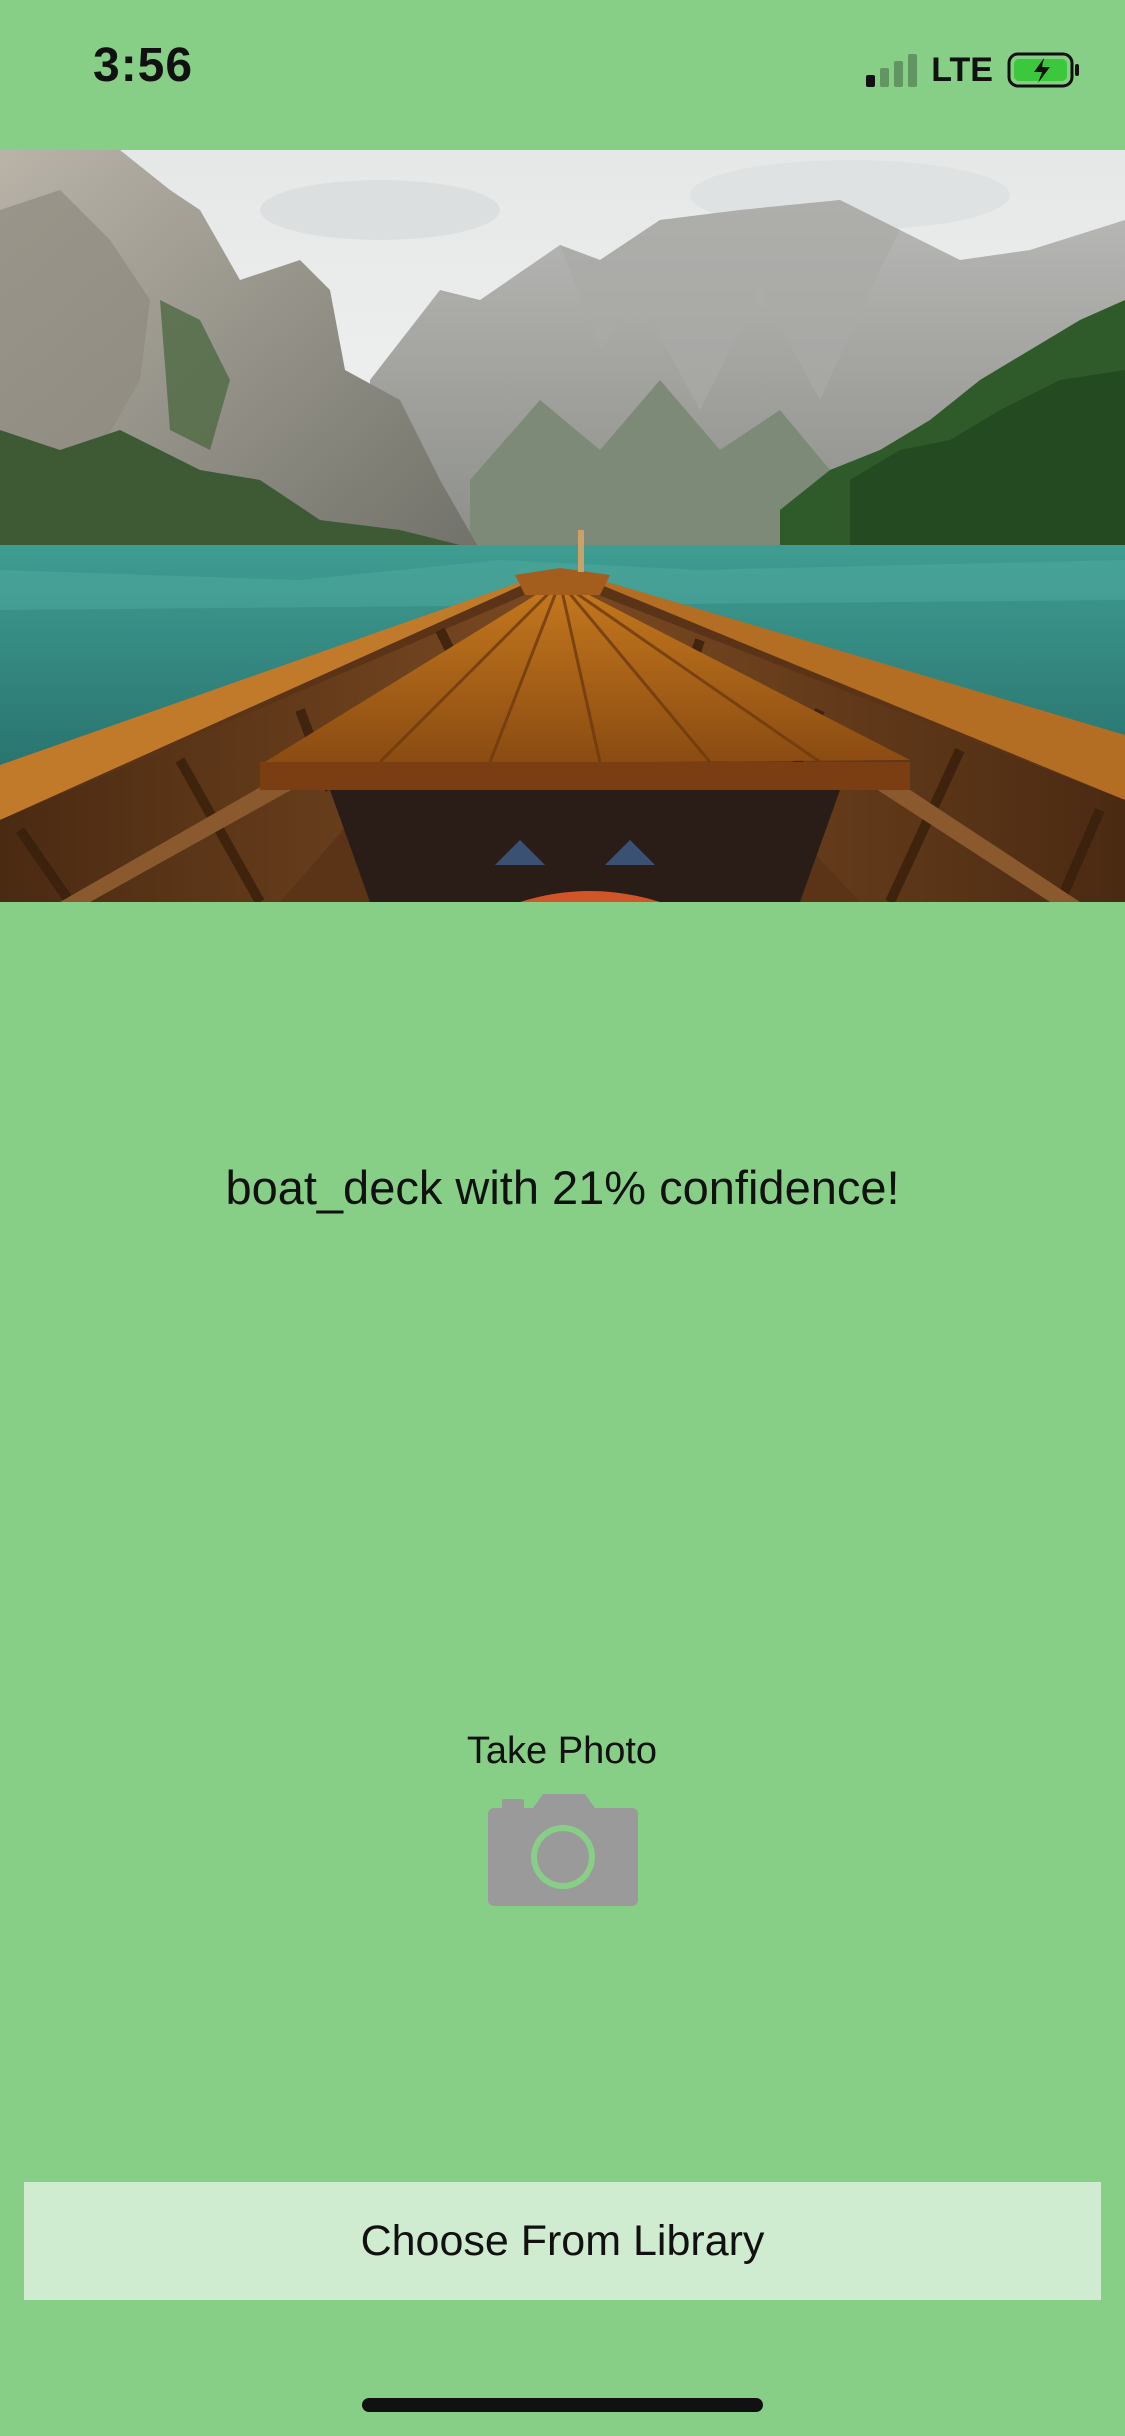 The width and height of the screenshot is (1125, 2436). What do you see at coordinates (143, 65) in the screenshot?
I see `status-time: 3:56` at bounding box center [143, 65].